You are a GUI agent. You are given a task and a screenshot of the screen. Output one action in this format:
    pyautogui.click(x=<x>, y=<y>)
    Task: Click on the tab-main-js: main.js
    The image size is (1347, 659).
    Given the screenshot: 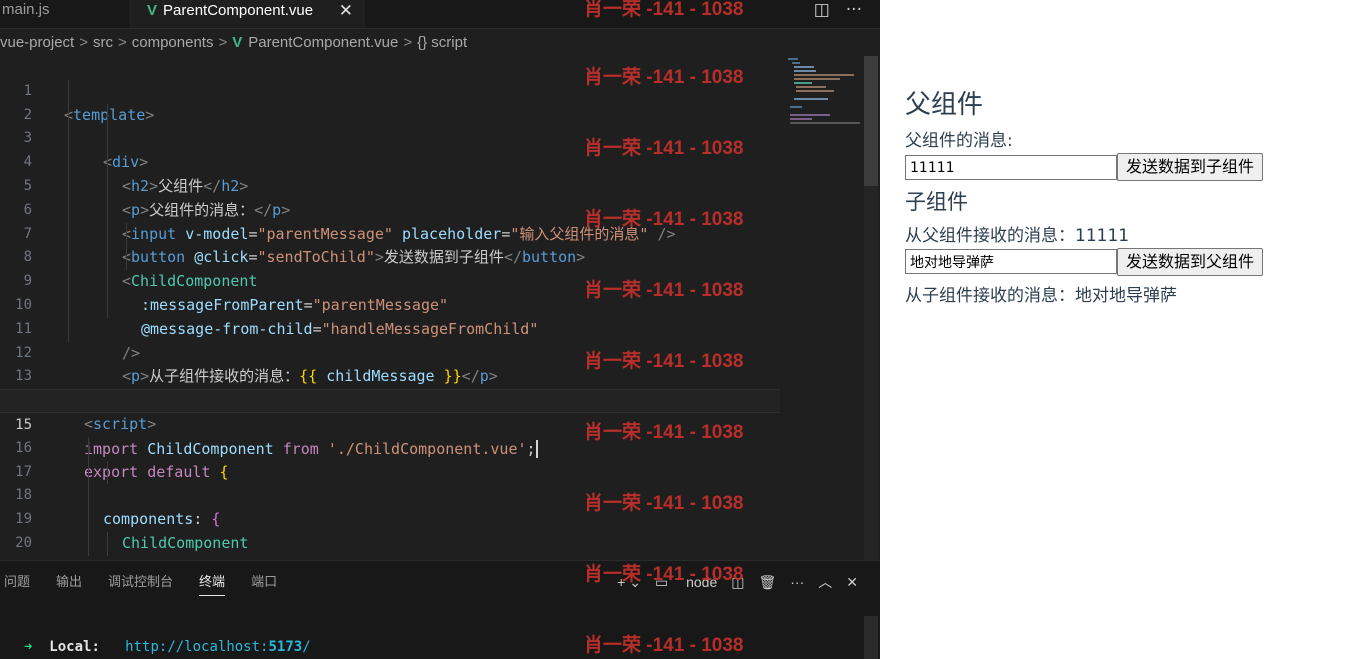 What is the action you would take?
    pyautogui.click(x=64, y=14)
    